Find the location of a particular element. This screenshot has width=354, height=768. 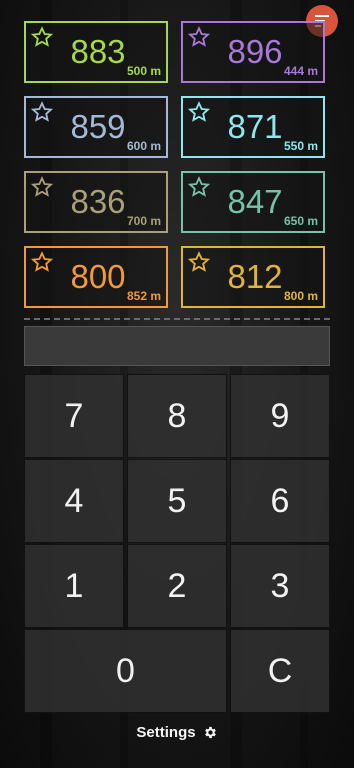

key-7: 7 is located at coordinates (74, 416).